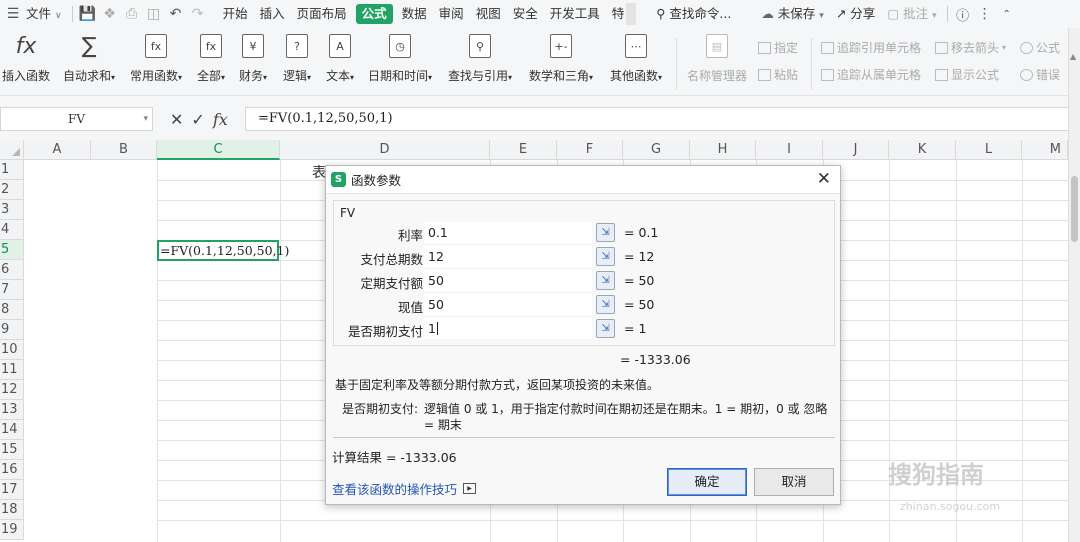 This screenshot has height=542, width=1080. Describe the element at coordinates (88, 14) in the screenshot. I see `save-icon: 💾` at that location.